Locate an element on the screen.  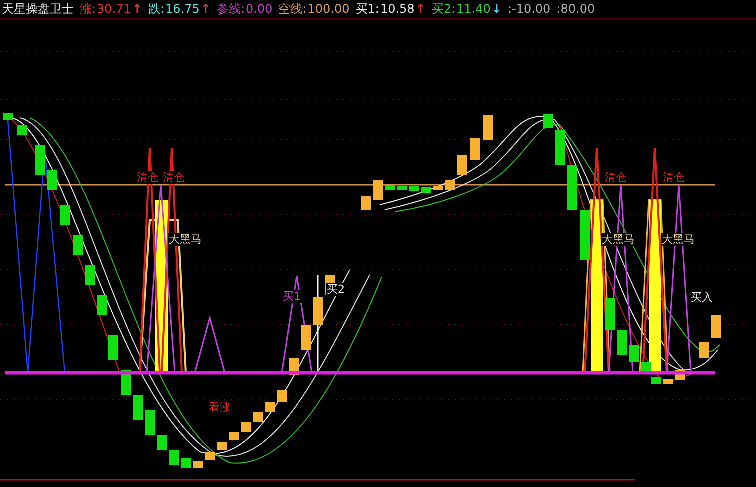
signal-label: 买1 is located at coordinates (292, 296).